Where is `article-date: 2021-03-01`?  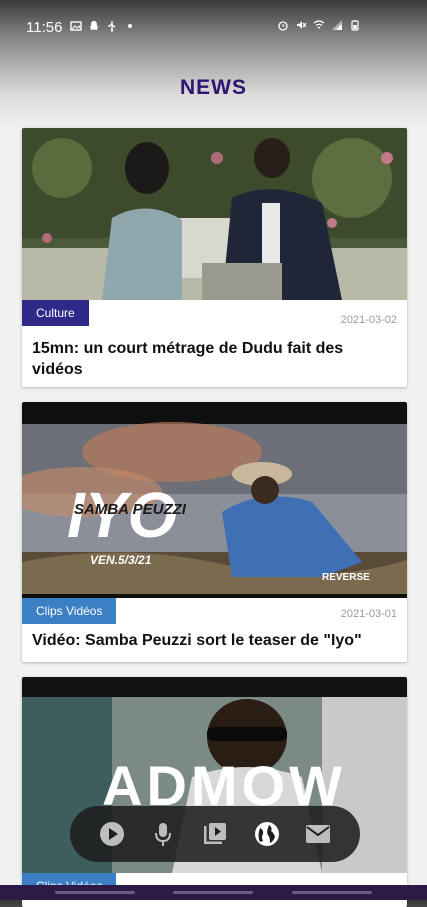 article-date: 2021-03-01 is located at coordinates (368, 614).